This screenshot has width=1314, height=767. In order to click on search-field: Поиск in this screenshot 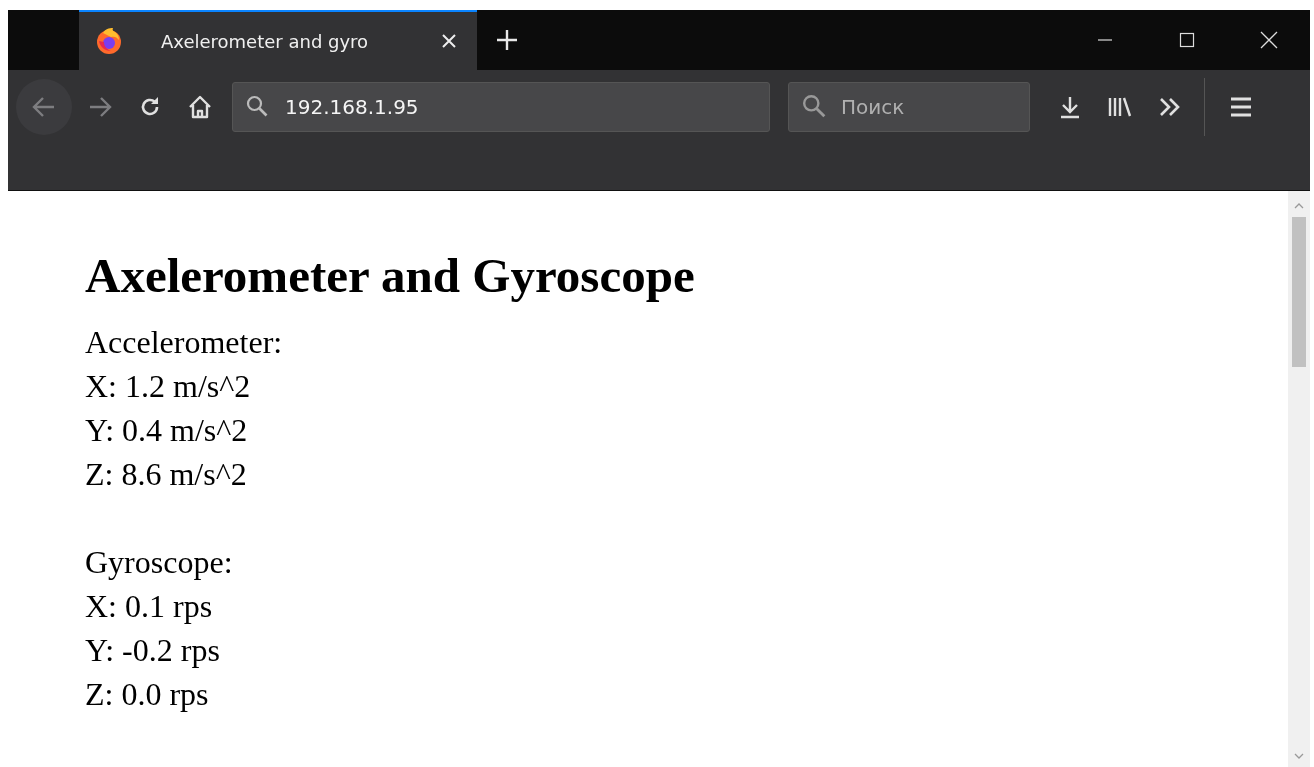, I will do `click(909, 107)`.